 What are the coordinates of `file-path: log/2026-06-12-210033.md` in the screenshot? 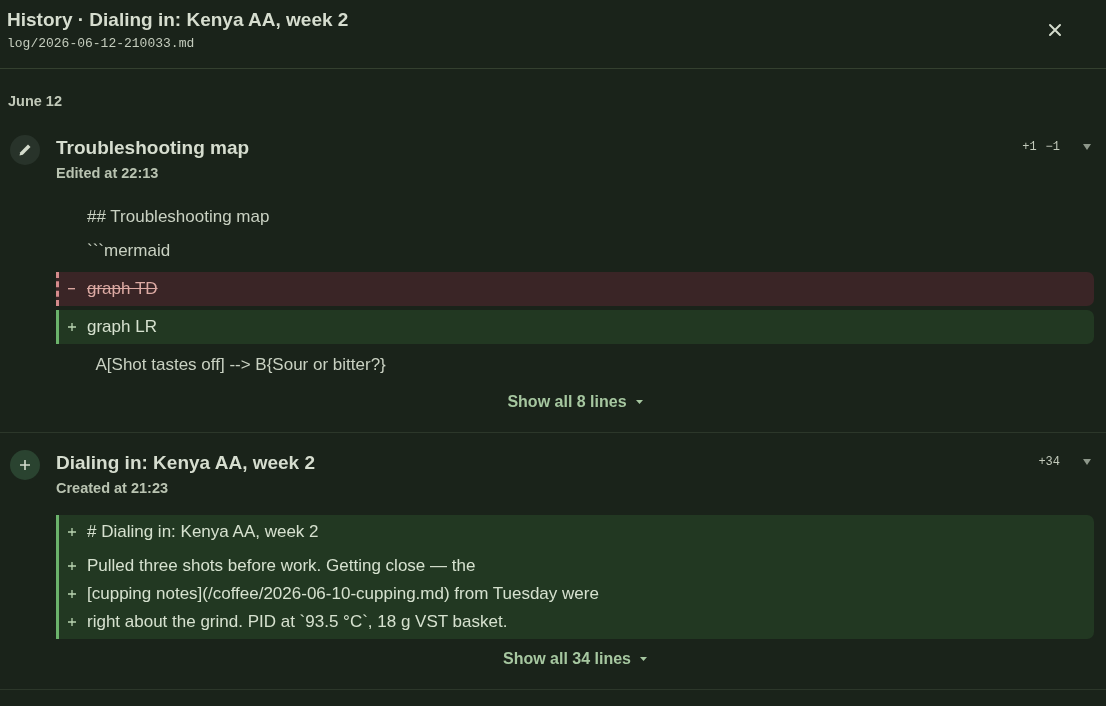 It's located at (101, 44).